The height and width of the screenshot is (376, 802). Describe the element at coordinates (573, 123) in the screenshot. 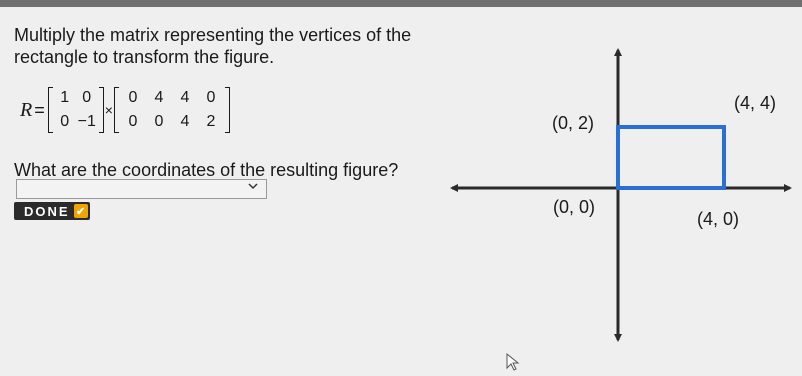

I see `vertex-label: (0, 2)` at that location.